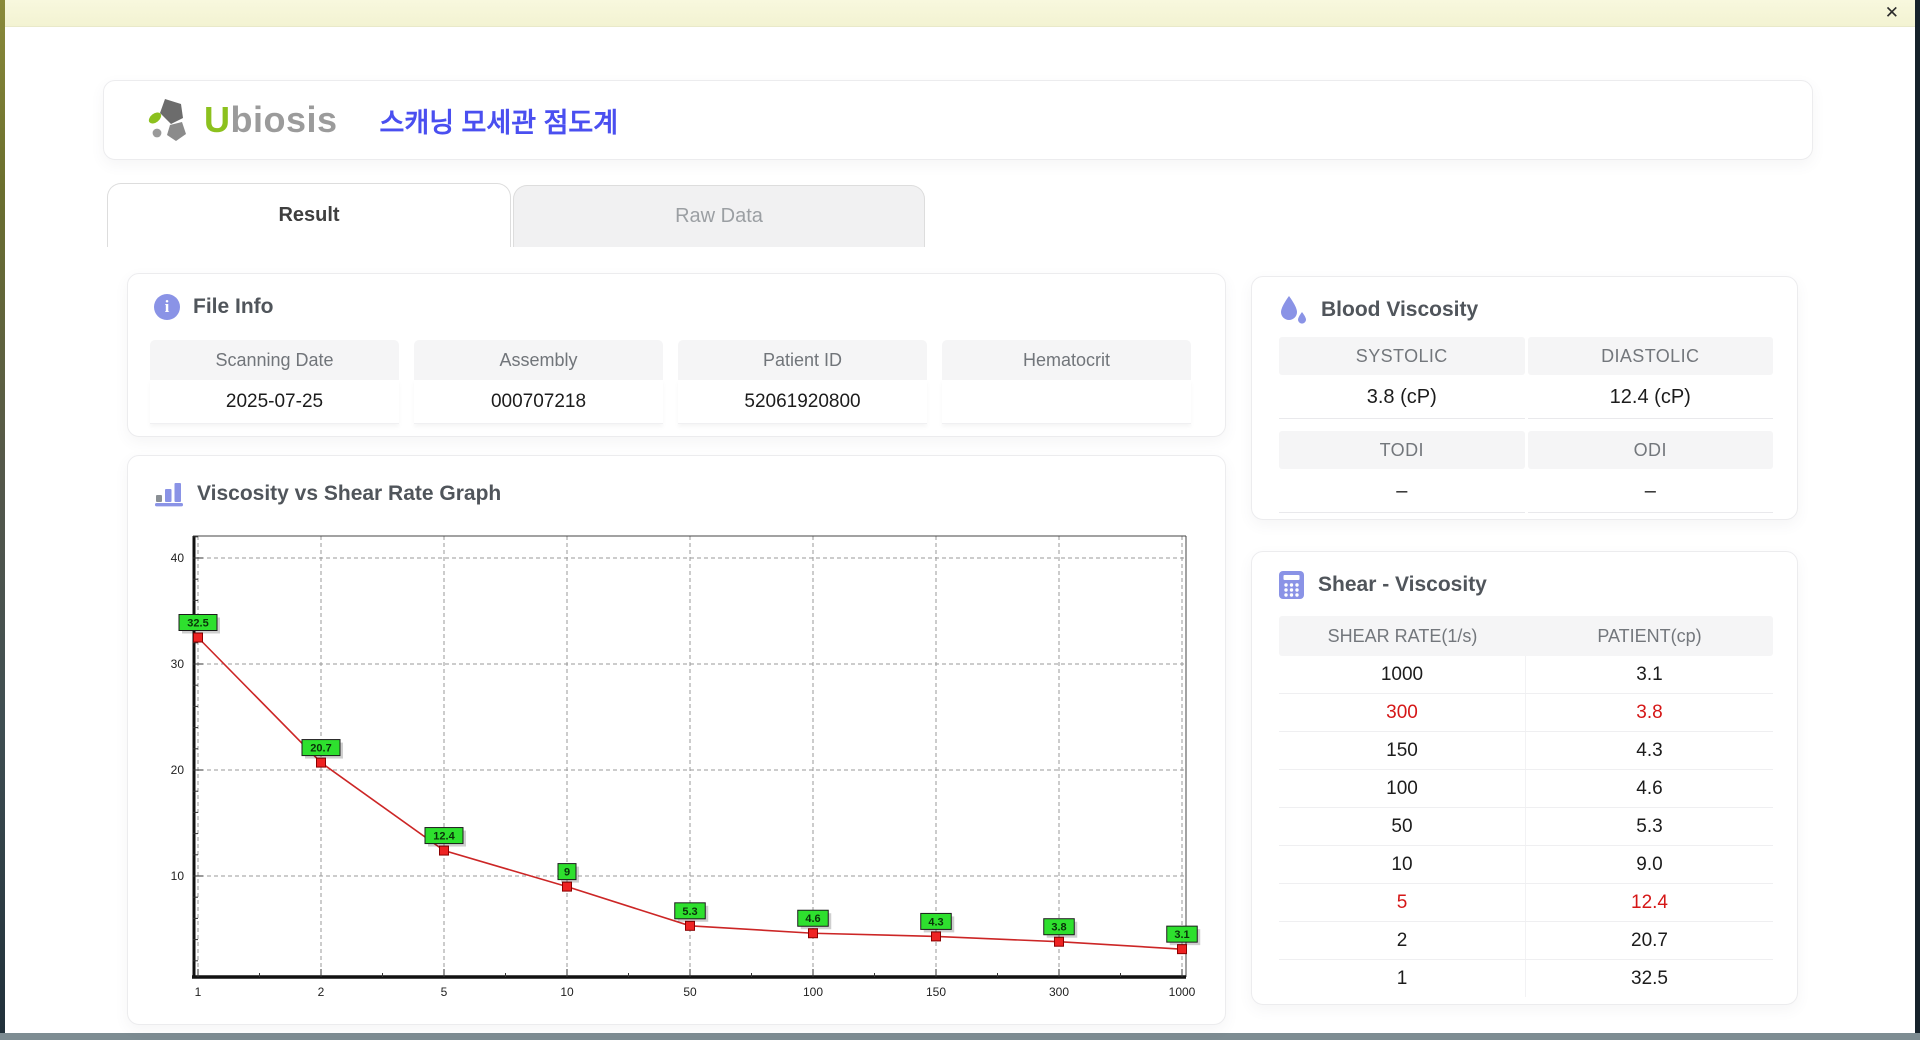 Image resolution: width=1920 pixels, height=1040 pixels. Describe the element at coordinates (1402, 750) in the screenshot. I see `shear-rate-cell: 150` at that location.